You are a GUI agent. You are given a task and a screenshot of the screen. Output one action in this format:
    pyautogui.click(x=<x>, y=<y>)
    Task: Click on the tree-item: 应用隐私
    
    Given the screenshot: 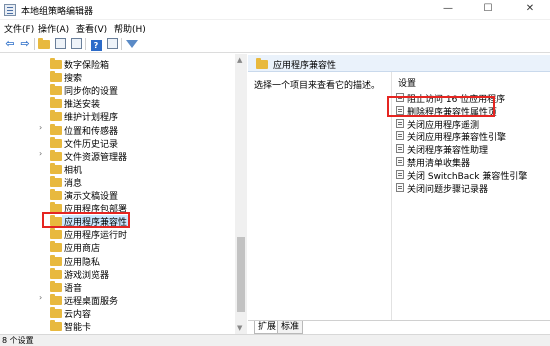 What is the action you would take?
    pyautogui.click(x=117, y=261)
    